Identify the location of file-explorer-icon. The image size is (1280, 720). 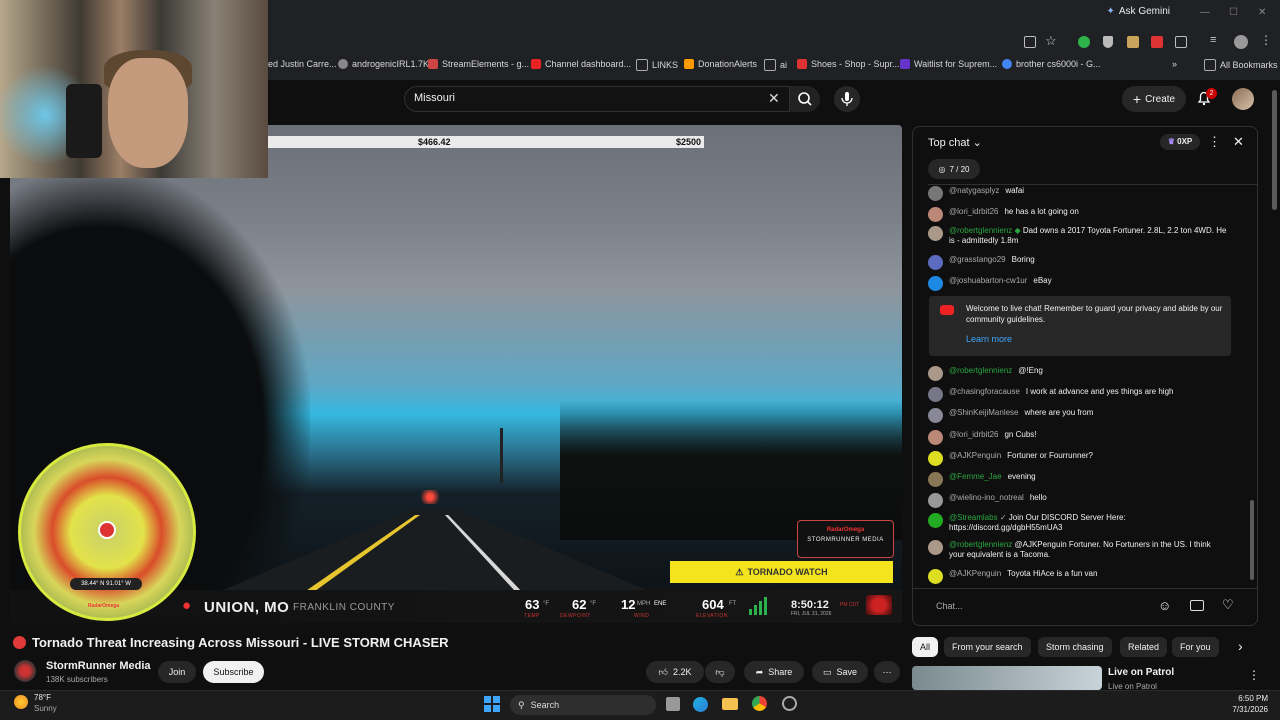
(730, 704).